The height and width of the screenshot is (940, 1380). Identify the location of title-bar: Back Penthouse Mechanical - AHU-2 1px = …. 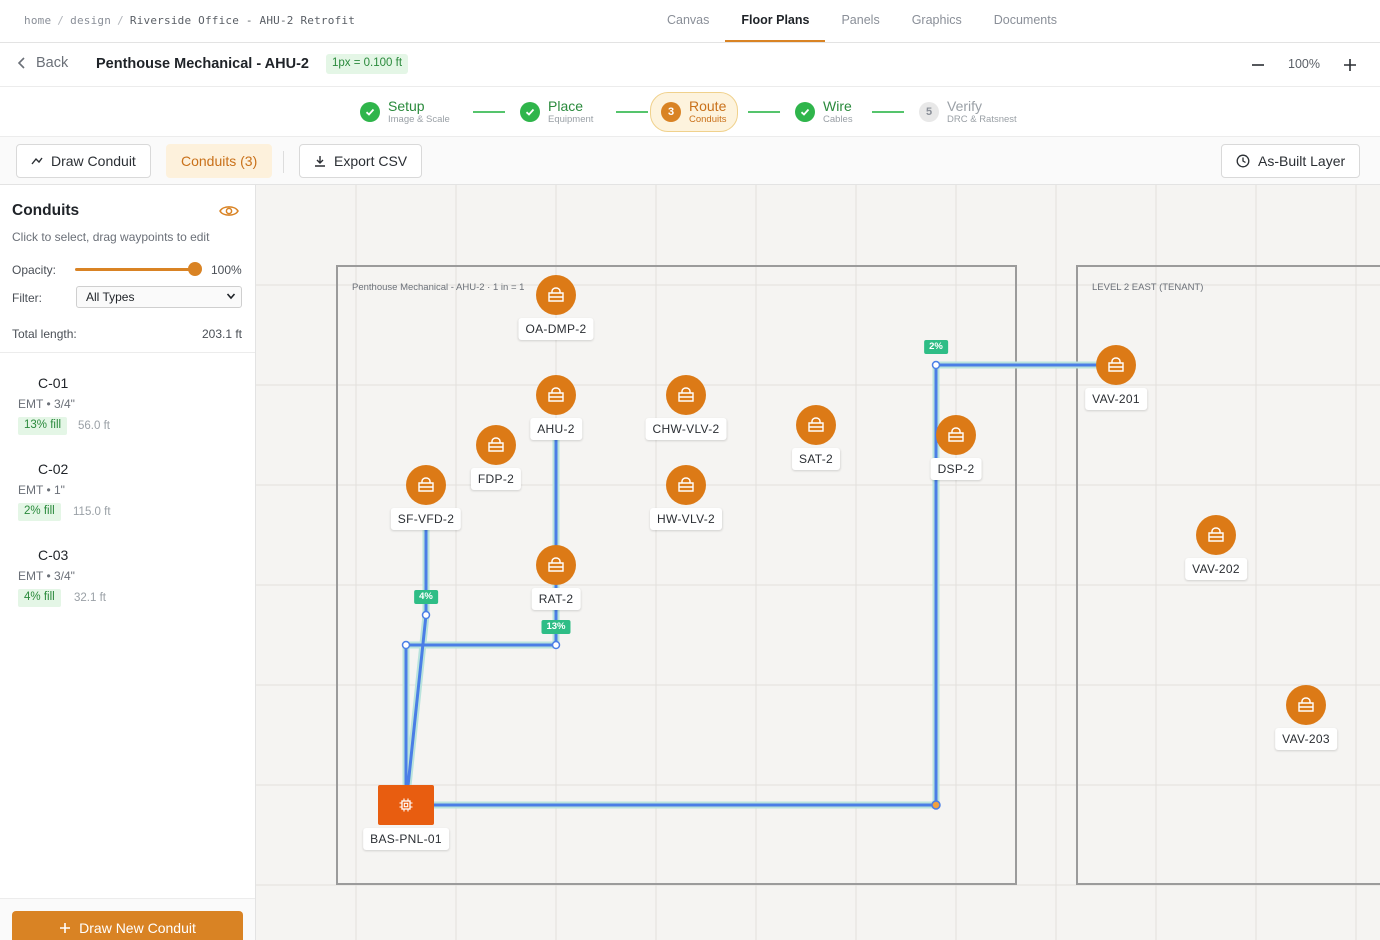
(690, 65).